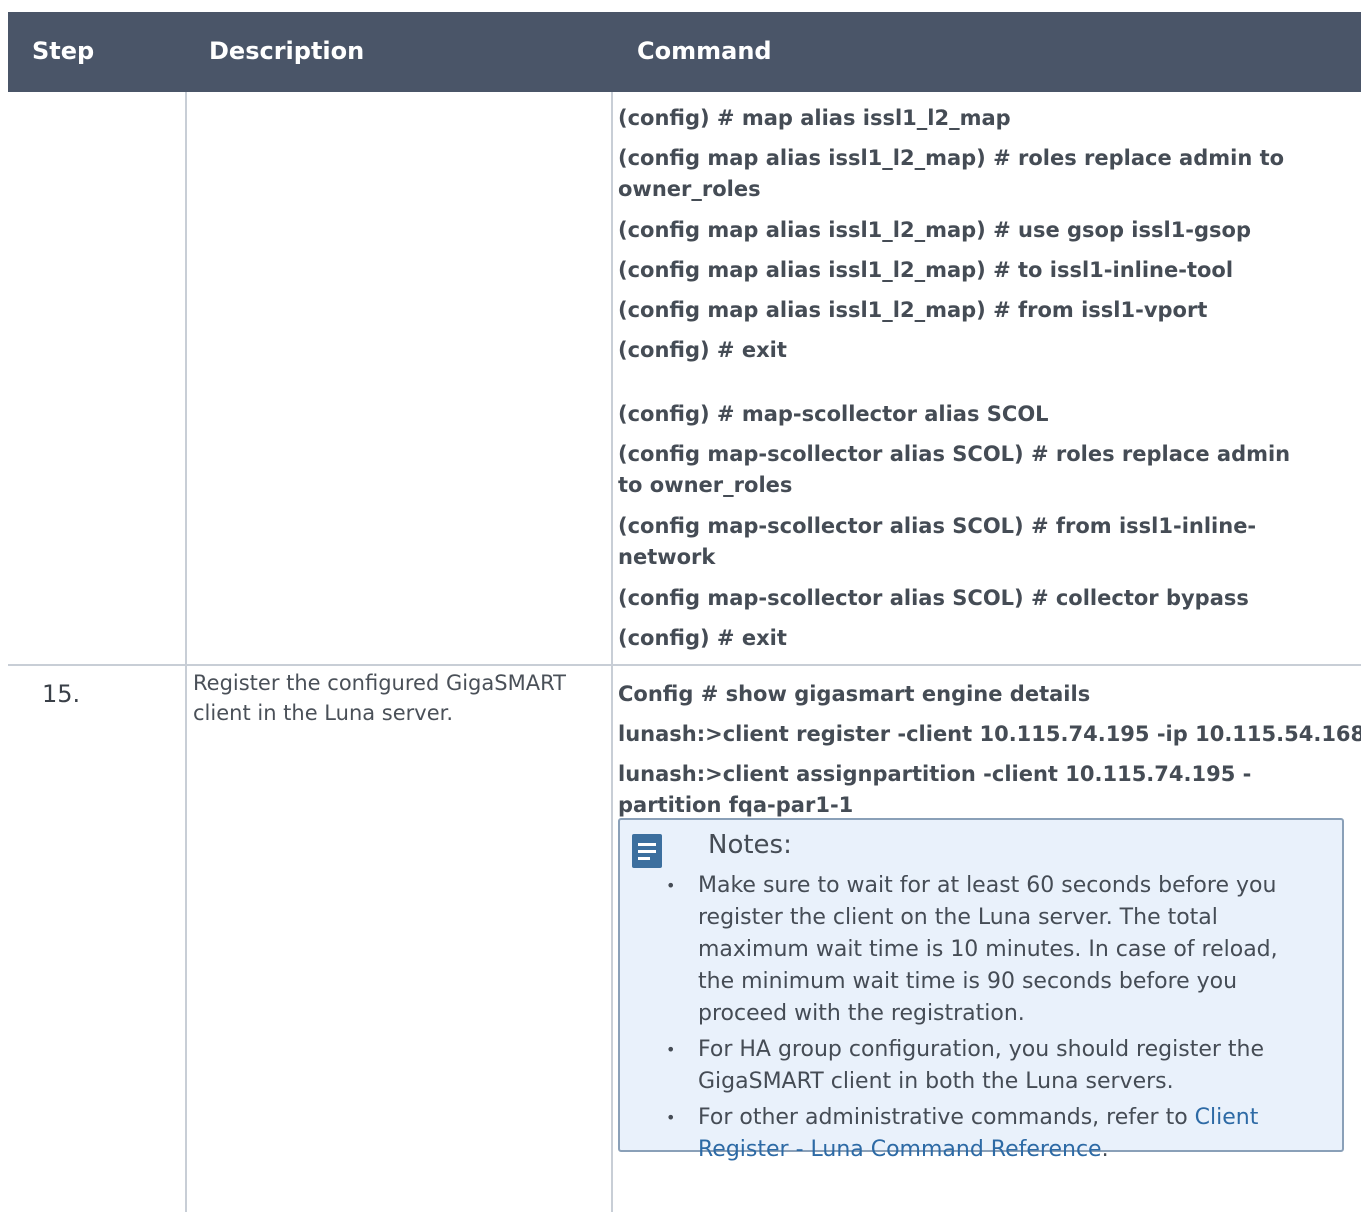  I want to click on command-line: partition fqa-par1-1, so click(736, 805).